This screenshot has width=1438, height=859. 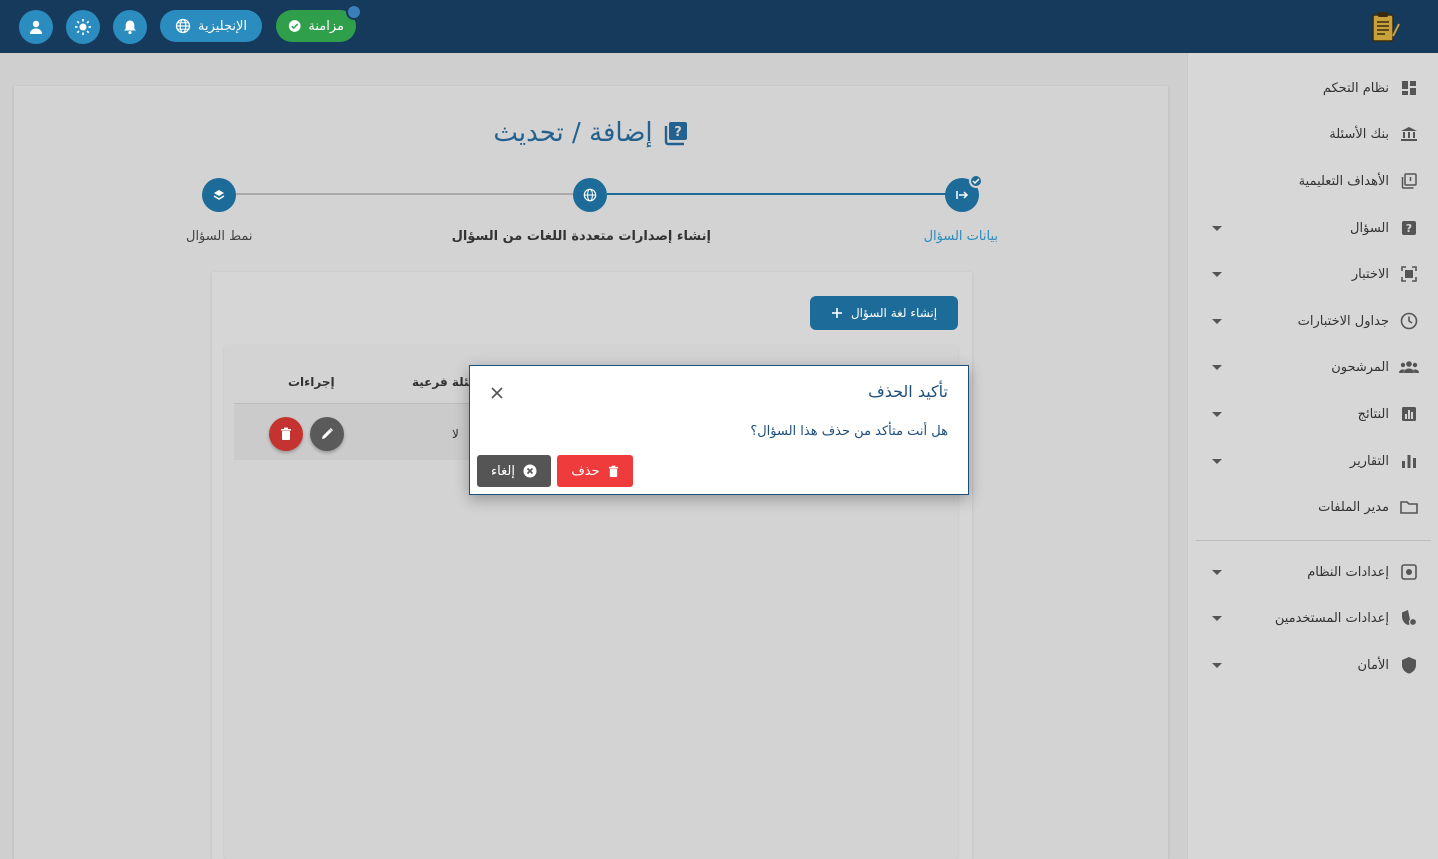 I want to click on dialog-close-button, so click(x=497, y=393).